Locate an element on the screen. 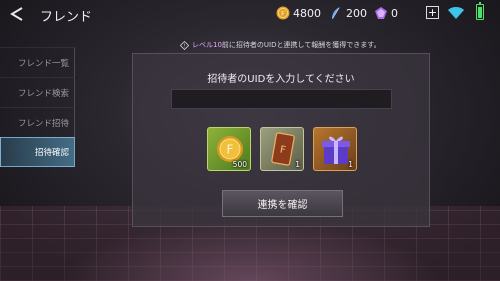 Image resolution: width=500 pixels, height=281 pixels. feather-icon is located at coordinates (336, 13).